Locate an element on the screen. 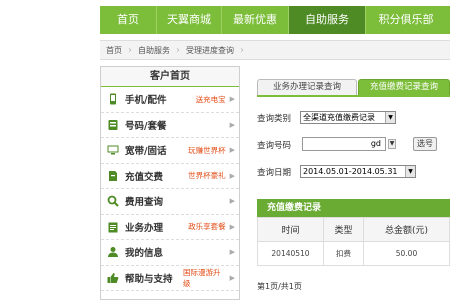  search-icon is located at coordinates (113, 201).